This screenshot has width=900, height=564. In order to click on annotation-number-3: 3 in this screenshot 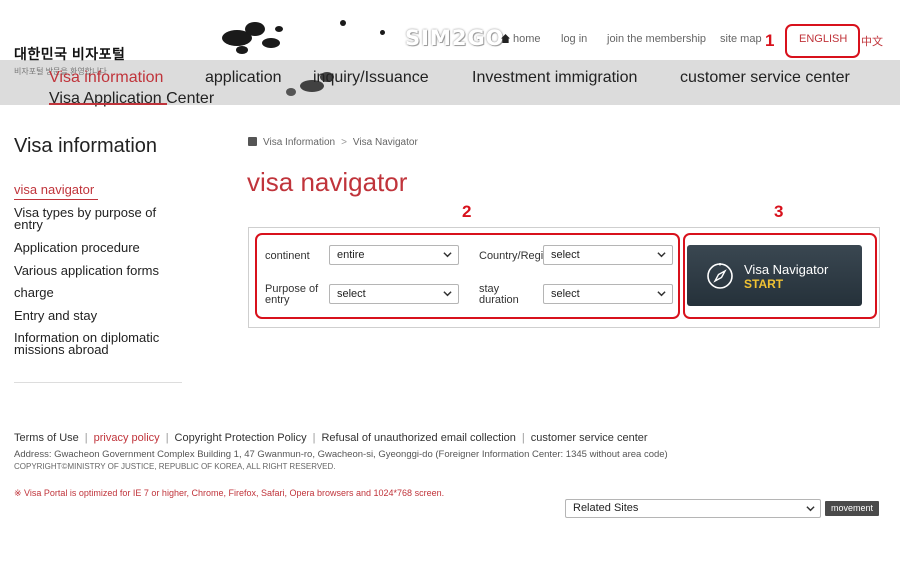, I will do `click(779, 211)`.